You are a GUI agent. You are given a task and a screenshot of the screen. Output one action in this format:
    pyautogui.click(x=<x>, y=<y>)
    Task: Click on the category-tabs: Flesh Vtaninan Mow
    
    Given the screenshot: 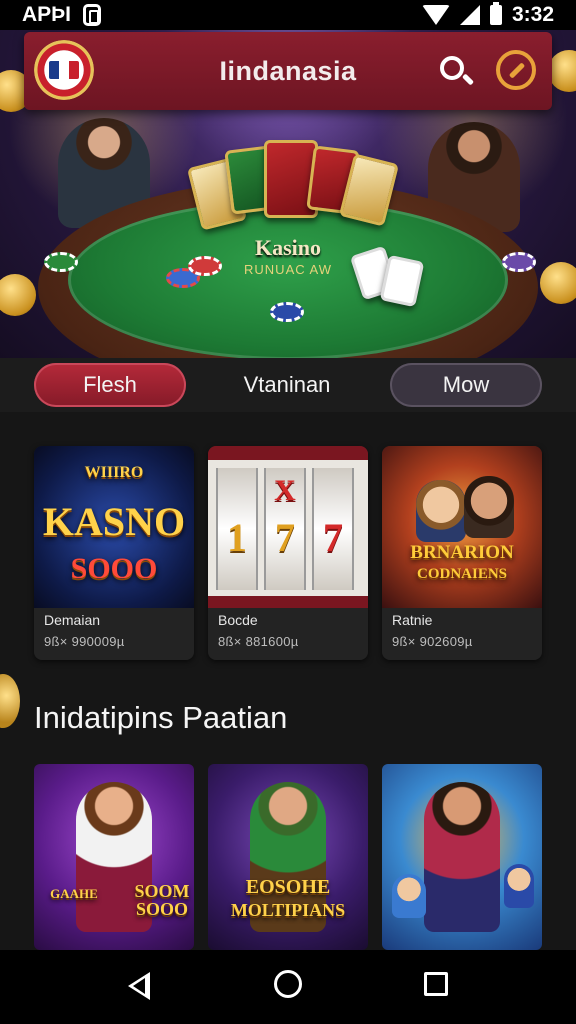 What is the action you would take?
    pyautogui.click(x=288, y=385)
    